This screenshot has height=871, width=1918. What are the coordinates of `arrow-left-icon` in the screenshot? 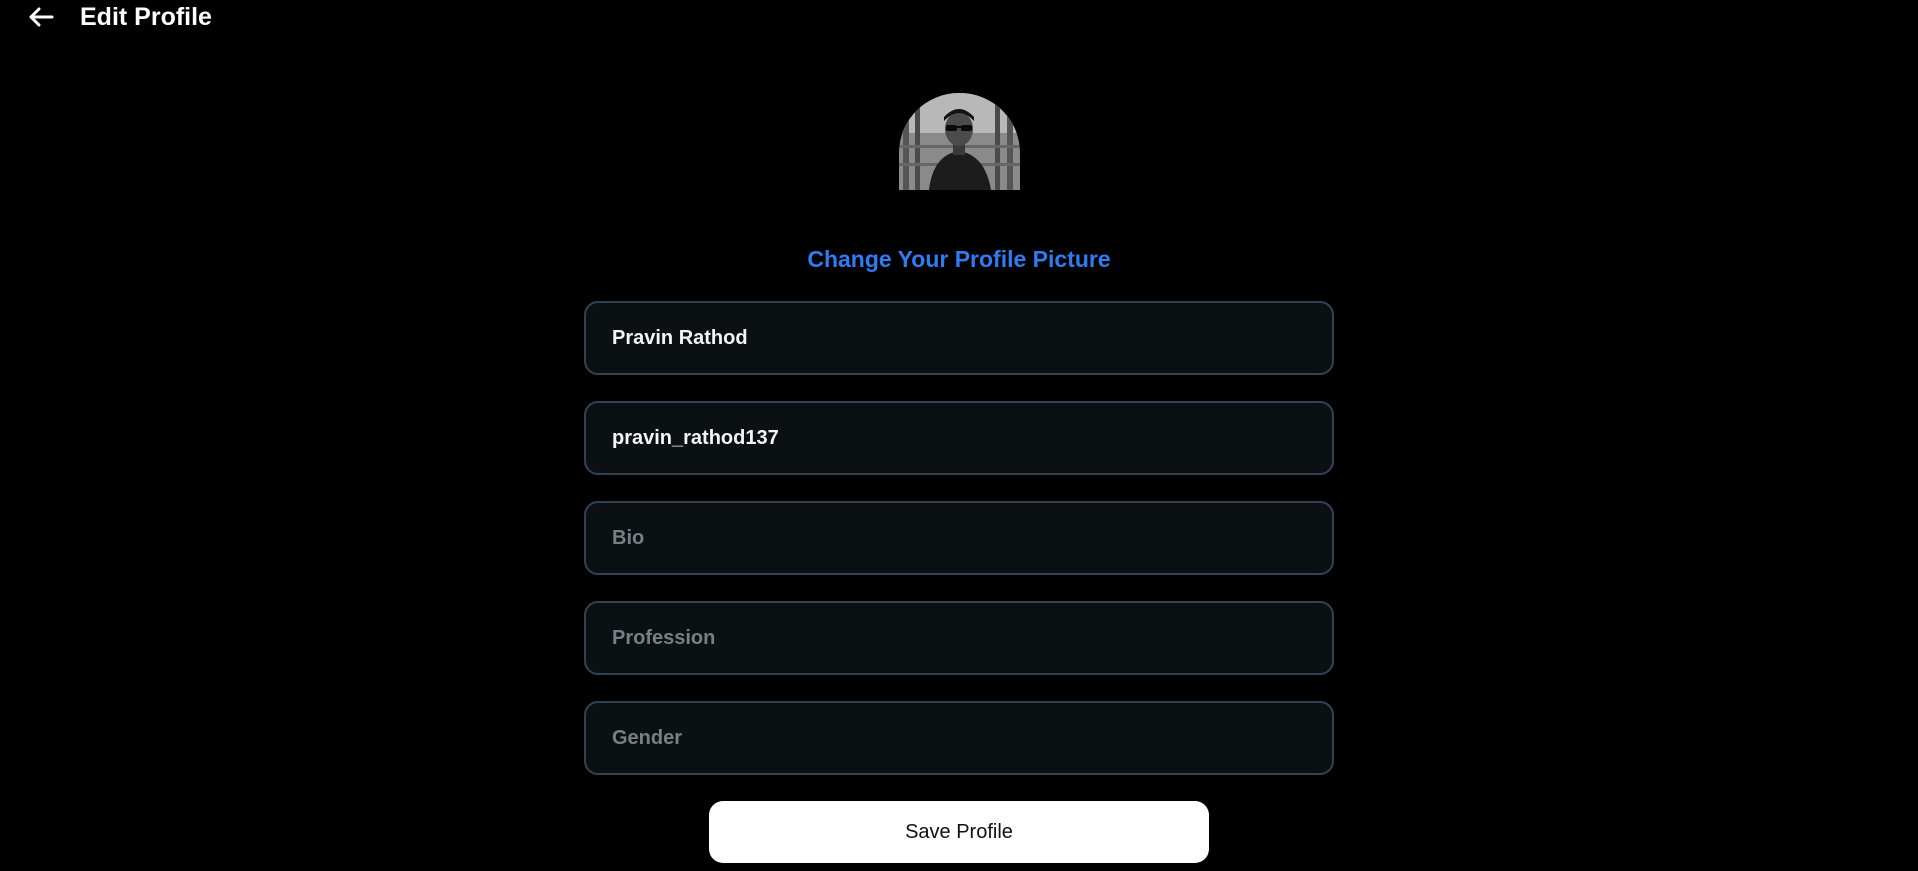 It's located at (41, 17).